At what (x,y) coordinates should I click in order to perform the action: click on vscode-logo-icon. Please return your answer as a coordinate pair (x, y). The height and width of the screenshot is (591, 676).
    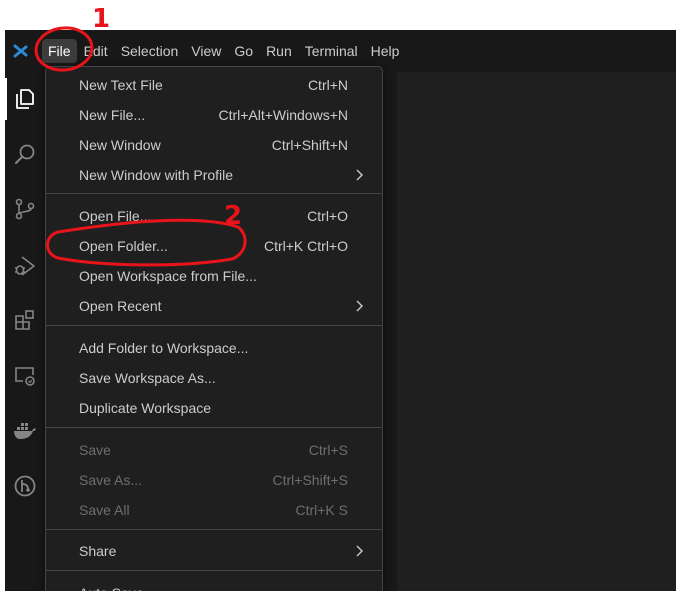
    Looking at the image, I should click on (24, 51).